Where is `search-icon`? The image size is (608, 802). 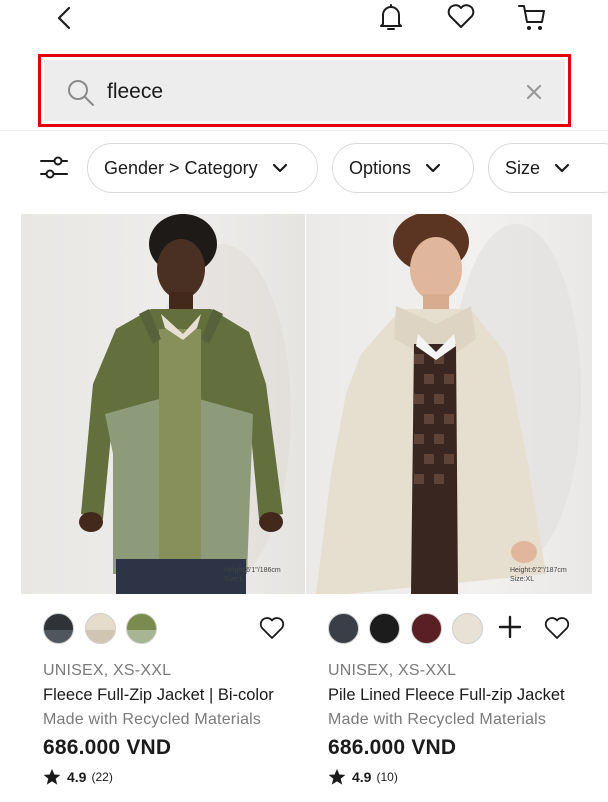
search-icon is located at coordinates (81, 93).